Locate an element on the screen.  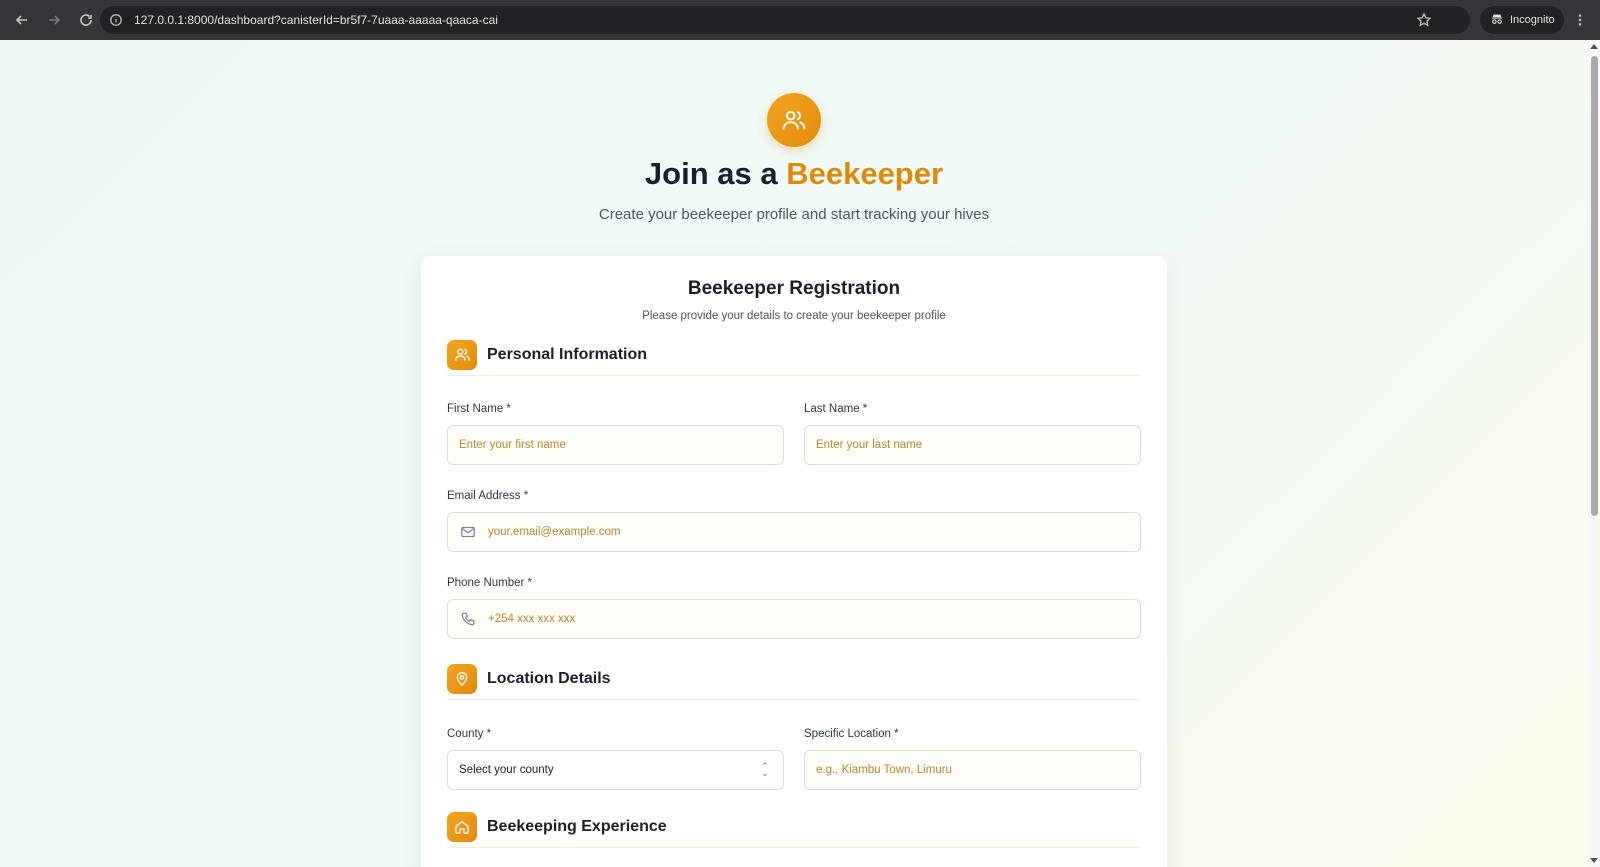
phone-input: +254 xxx xxx xxx is located at coordinates (794, 619).